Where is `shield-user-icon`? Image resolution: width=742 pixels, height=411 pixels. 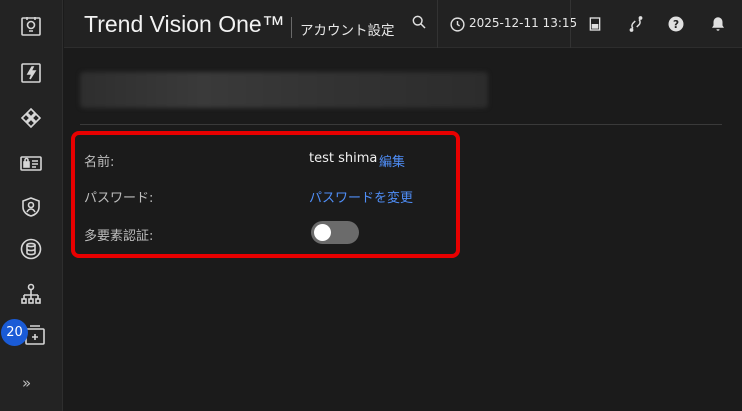 shield-user-icon is located at coordinates (31, 207).